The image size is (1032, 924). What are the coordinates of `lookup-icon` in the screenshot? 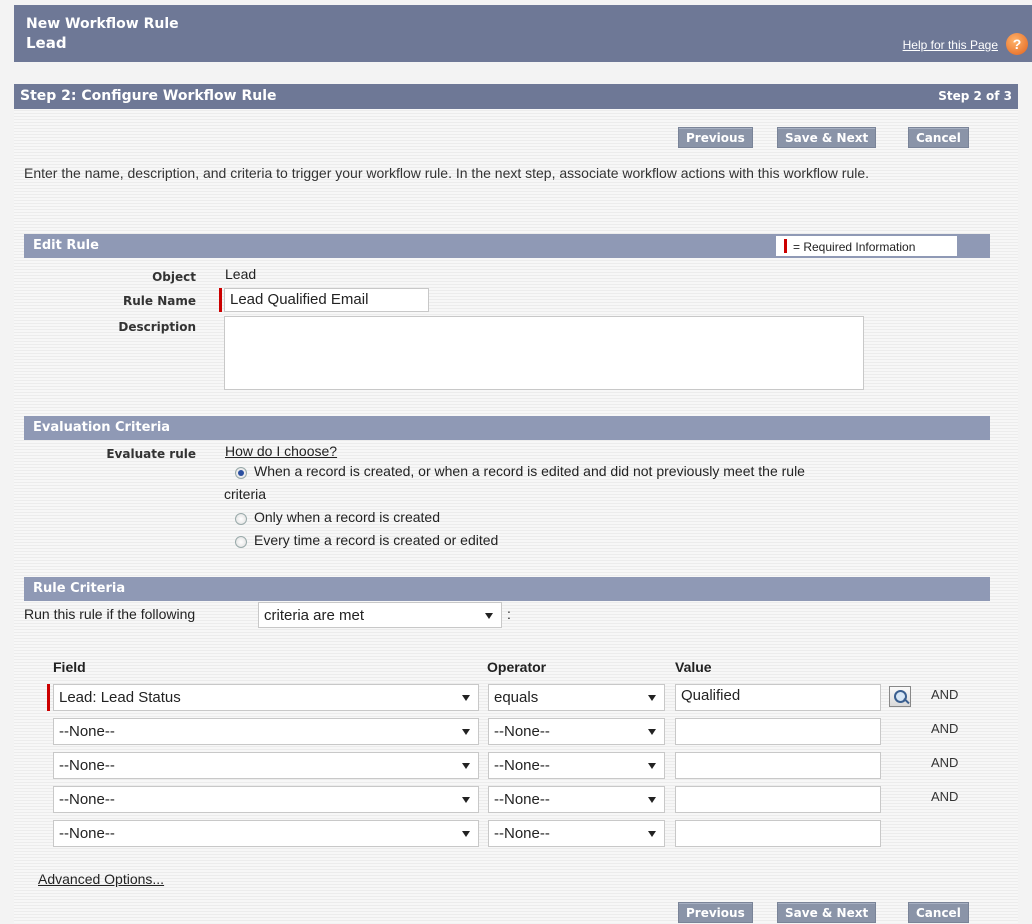 It's located at (900, 696).